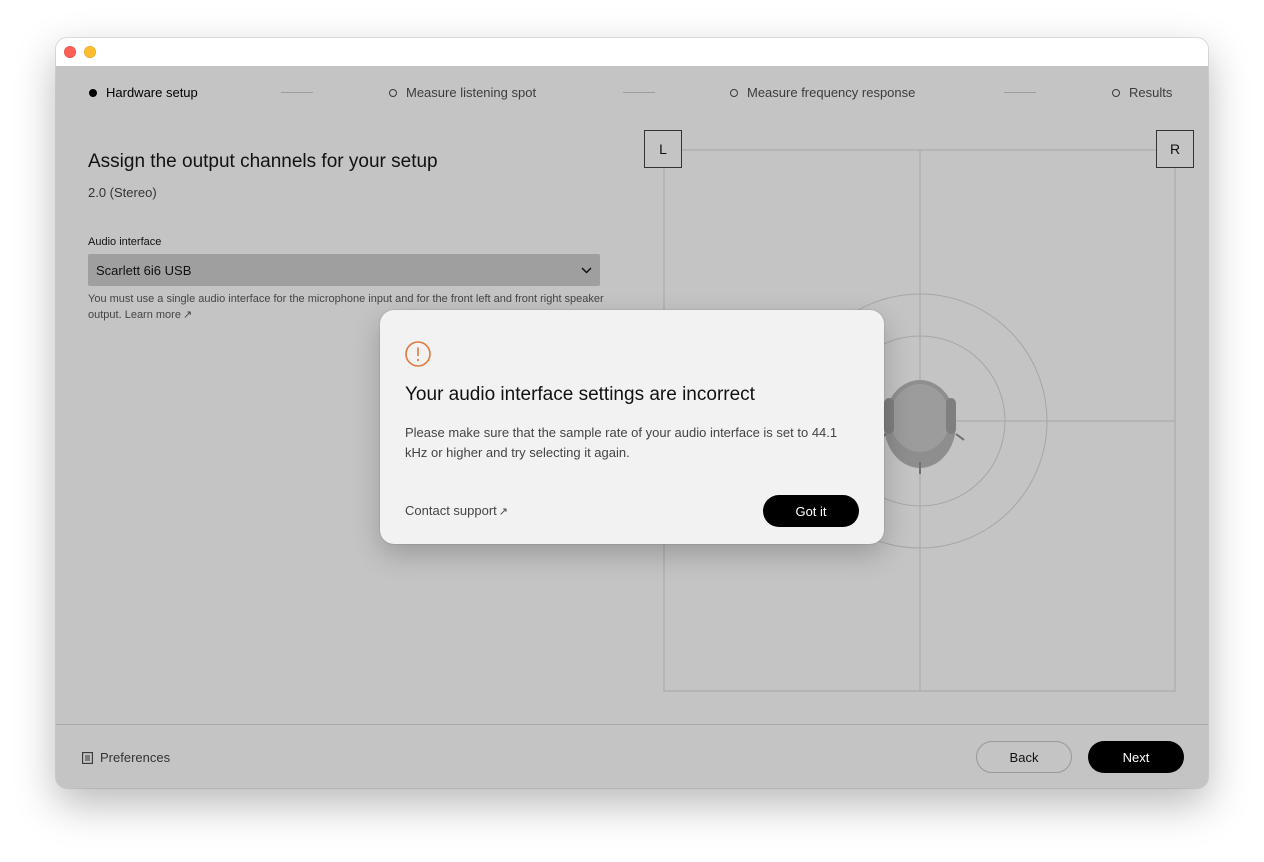 The image size is (1264, 862). Describe the element at coordinates (344, 270) in the screenshot. I see `audio-interface-select: Scarlett 6i6 USB` at that location.